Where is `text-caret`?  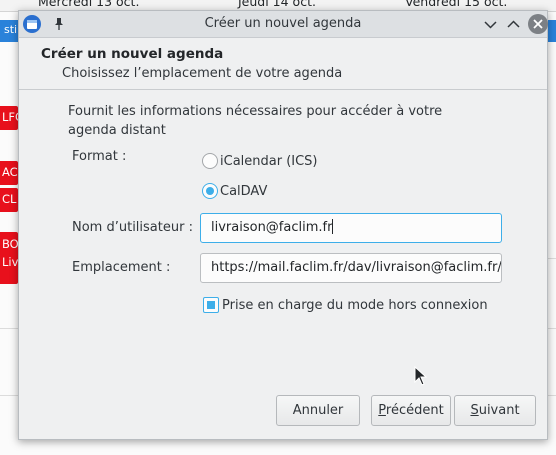
text-caret is located at coordinates (333, 226).